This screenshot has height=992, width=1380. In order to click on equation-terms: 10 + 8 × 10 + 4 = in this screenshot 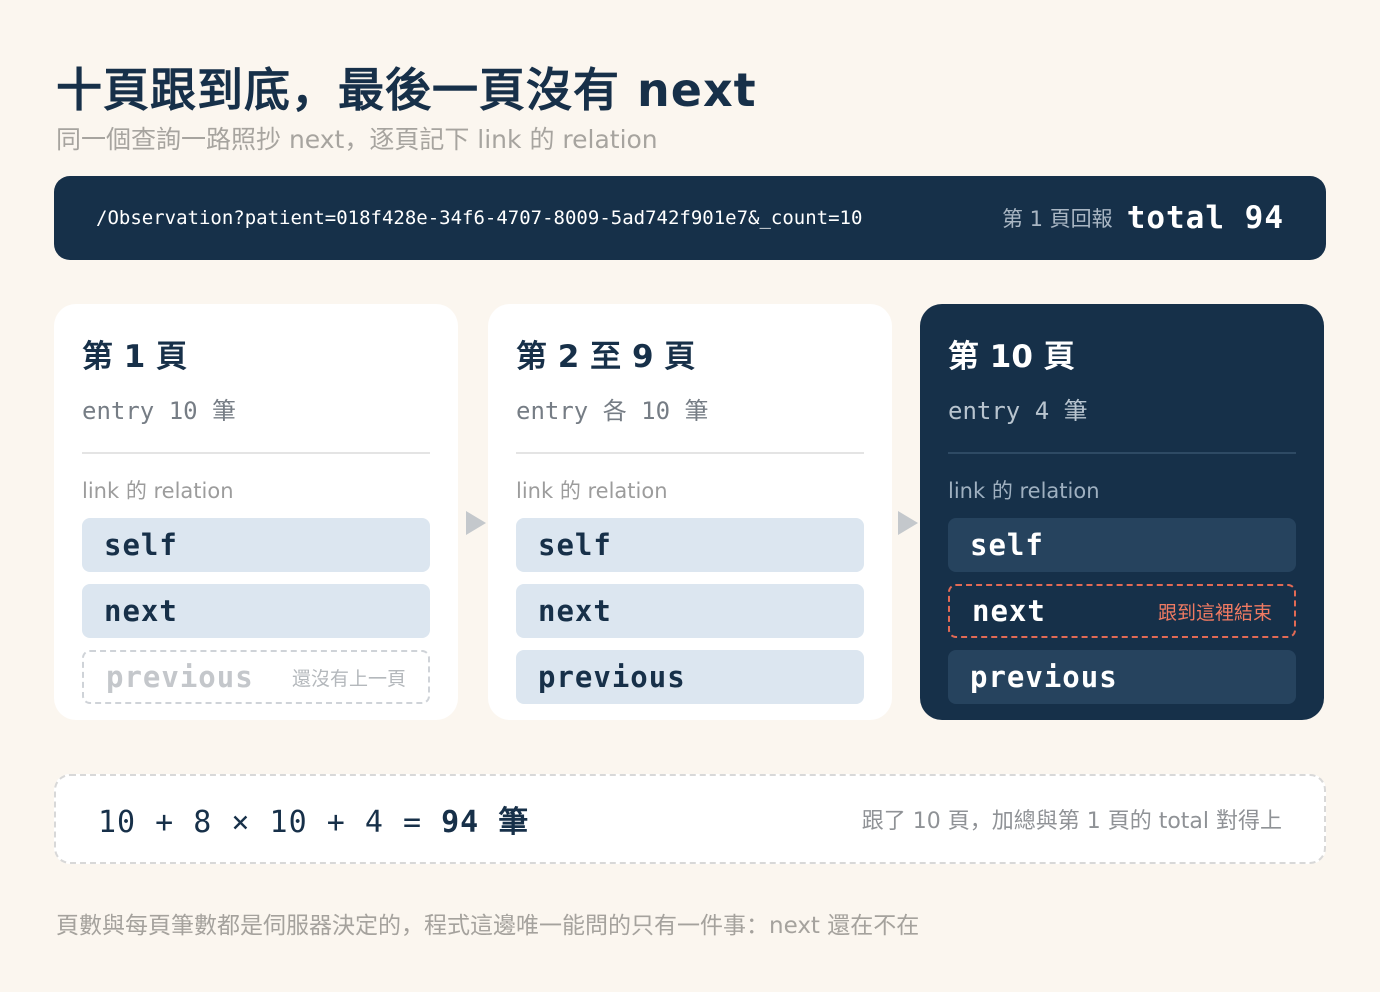, I will do `click(270, 822)`.